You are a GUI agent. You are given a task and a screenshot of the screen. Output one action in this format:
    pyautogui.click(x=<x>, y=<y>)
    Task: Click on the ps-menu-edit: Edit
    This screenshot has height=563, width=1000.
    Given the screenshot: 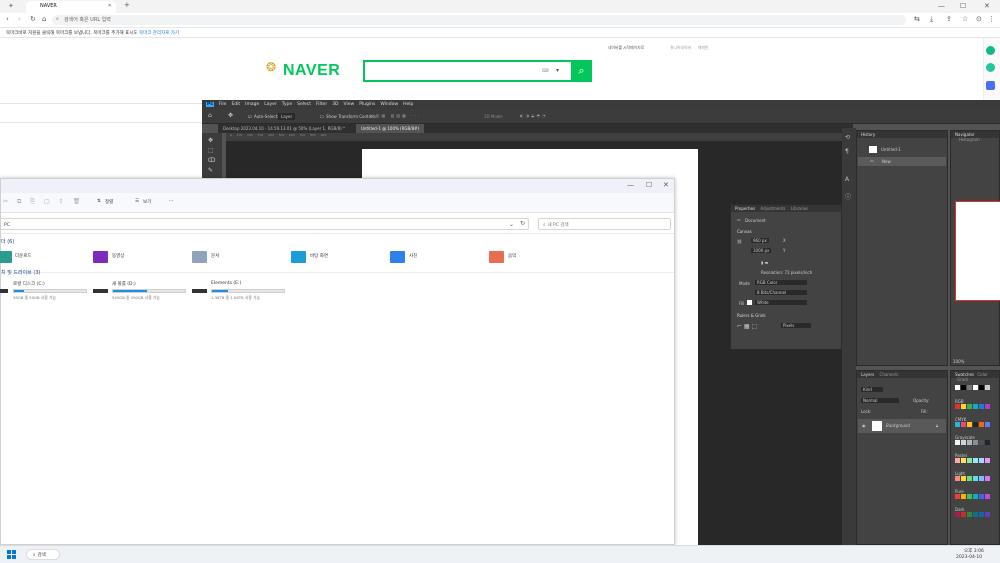 What is the action you would take?
    pyautogui.click(x=235, y=104)
    